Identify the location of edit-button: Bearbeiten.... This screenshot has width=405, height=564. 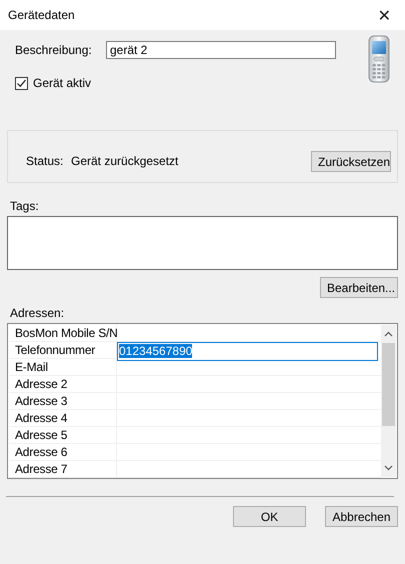
(359, 287).